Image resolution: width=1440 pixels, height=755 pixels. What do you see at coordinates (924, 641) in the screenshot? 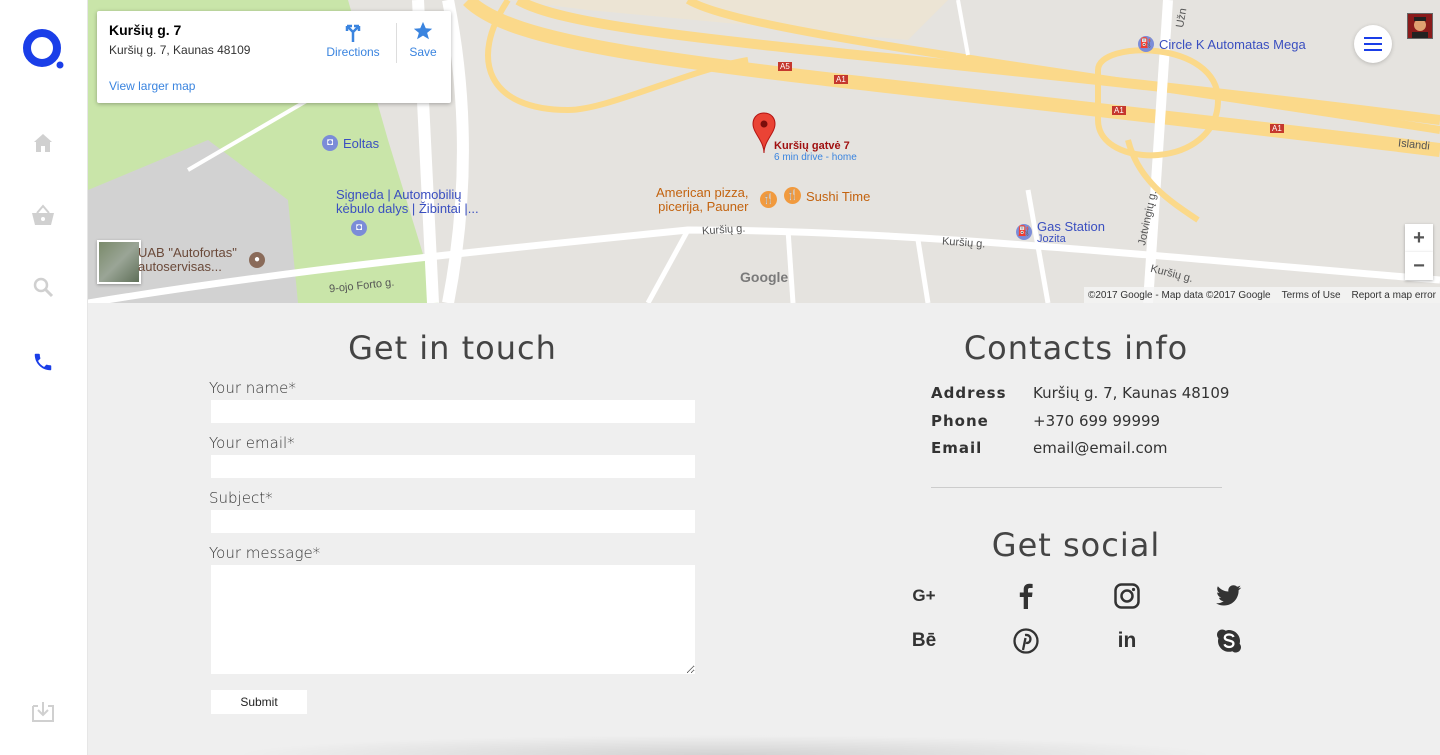
I see `behance-icon: Bē` at bounding box center [924, 641].